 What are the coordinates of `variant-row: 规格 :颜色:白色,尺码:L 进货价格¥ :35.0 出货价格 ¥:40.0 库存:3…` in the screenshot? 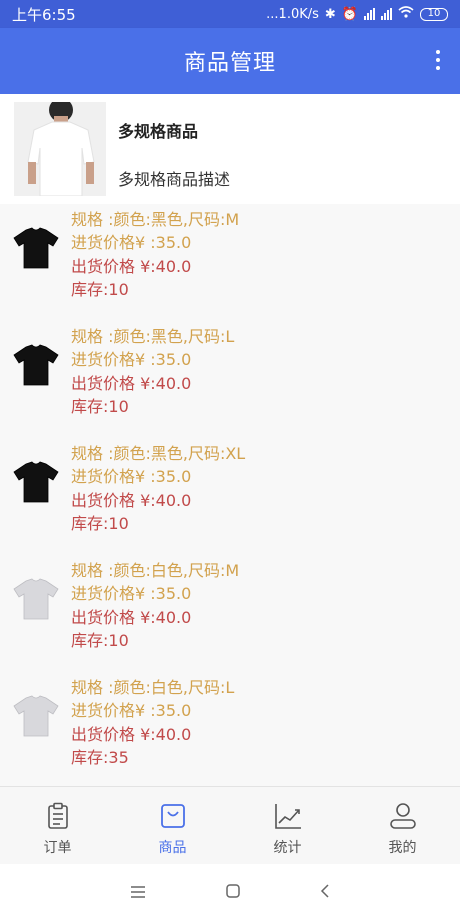 It's located at (230, 729).